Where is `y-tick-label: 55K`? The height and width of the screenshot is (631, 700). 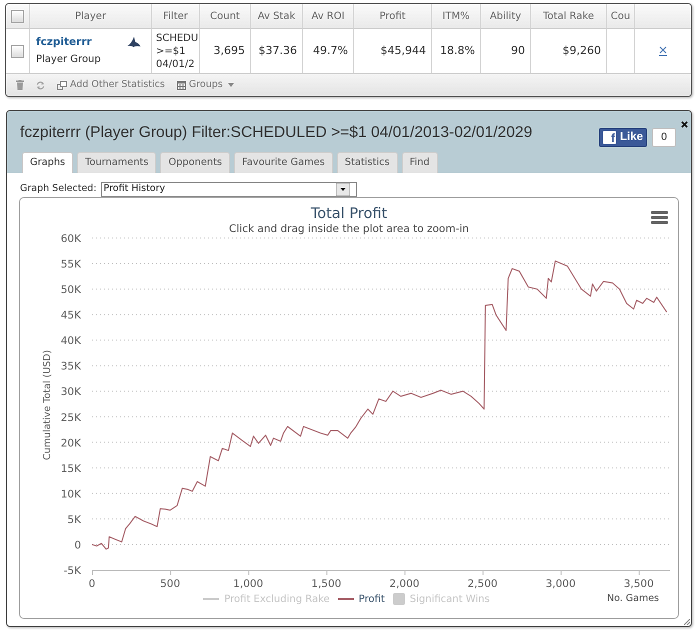 y-tick-label: 55K is located at coordinates (70, 264).